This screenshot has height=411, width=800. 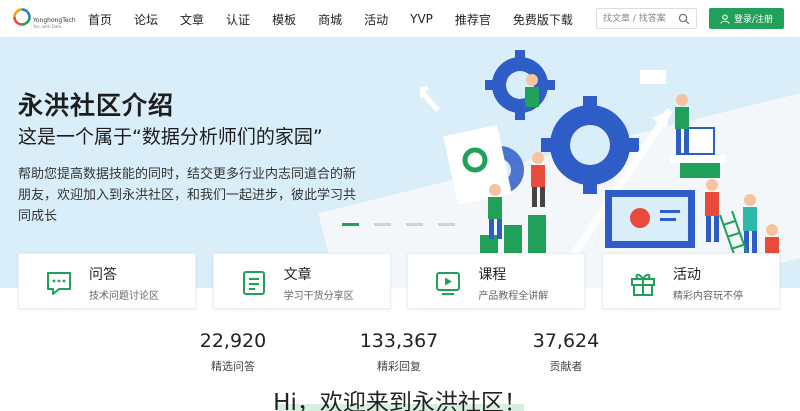 What do you see at coordinates (54, 20) in the screenshot?
I see `logo-text: YonghongTech` at bounding box center [54, 20].